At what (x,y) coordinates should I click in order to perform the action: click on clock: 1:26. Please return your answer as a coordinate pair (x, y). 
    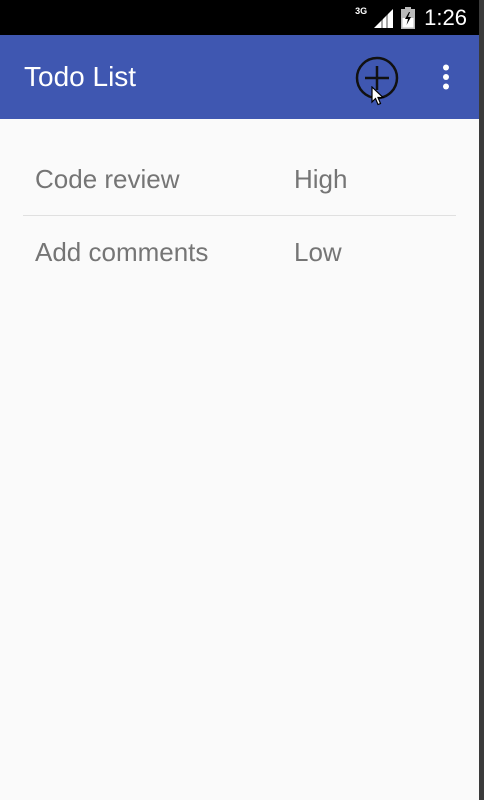
    Looking at the image, I should click on (445, 17).